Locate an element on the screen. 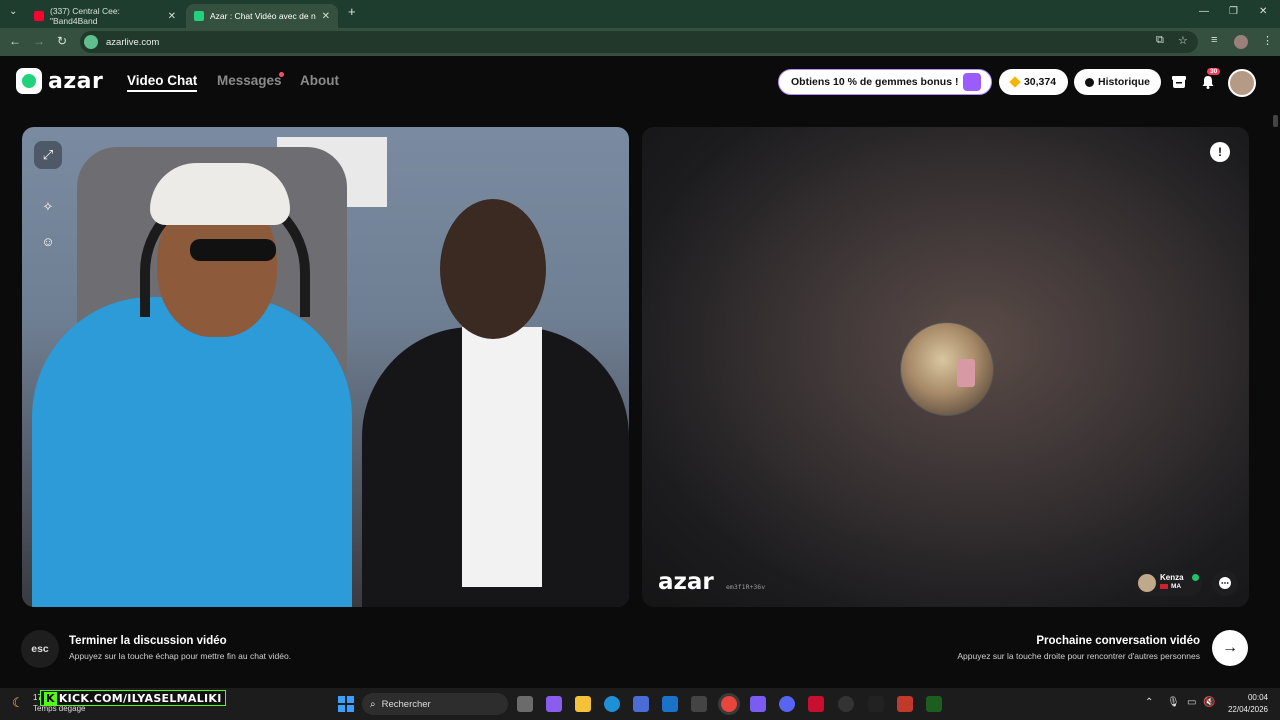 The image size is (1280, 720). search-placeholder: Rechercher is located at coordinates (406, 704).